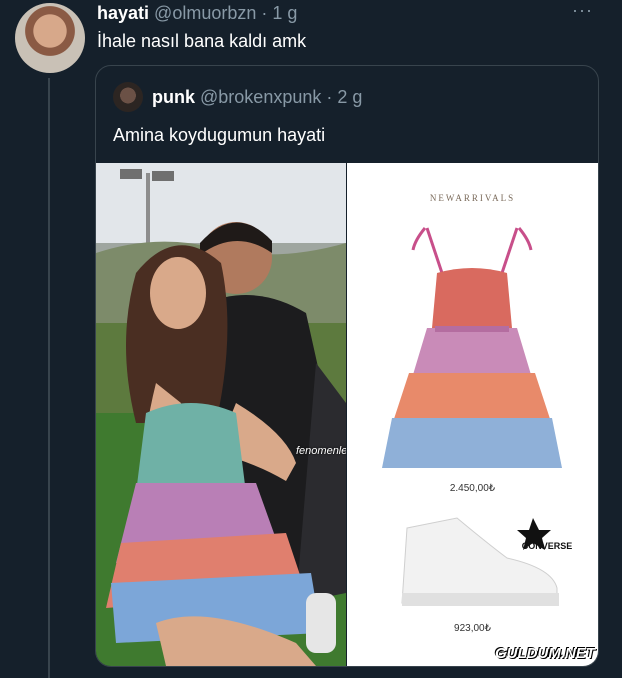  Describe the element at coordinates (547, 546) in the screenshot. I see `brand-label: CONVERSE` at that location.